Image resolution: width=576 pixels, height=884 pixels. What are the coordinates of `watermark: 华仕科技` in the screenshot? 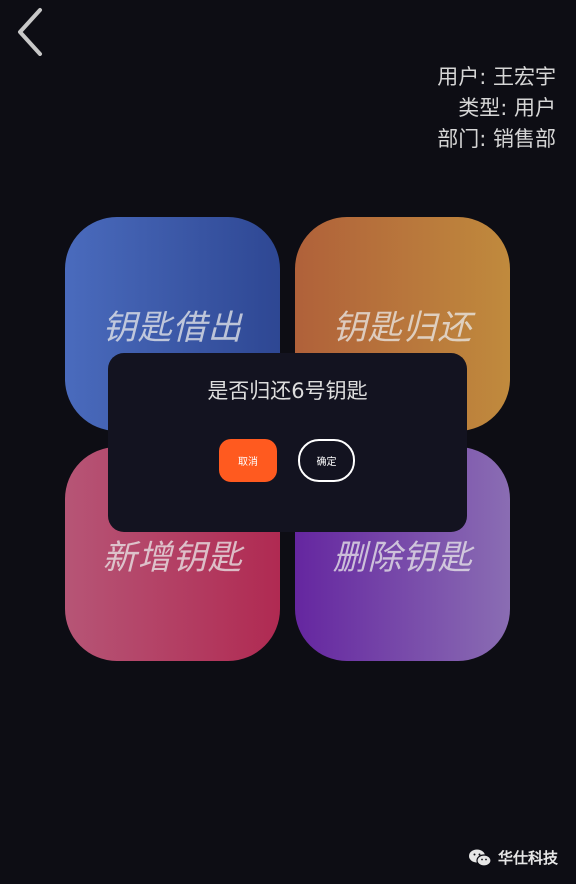 It's located at (513, 857).